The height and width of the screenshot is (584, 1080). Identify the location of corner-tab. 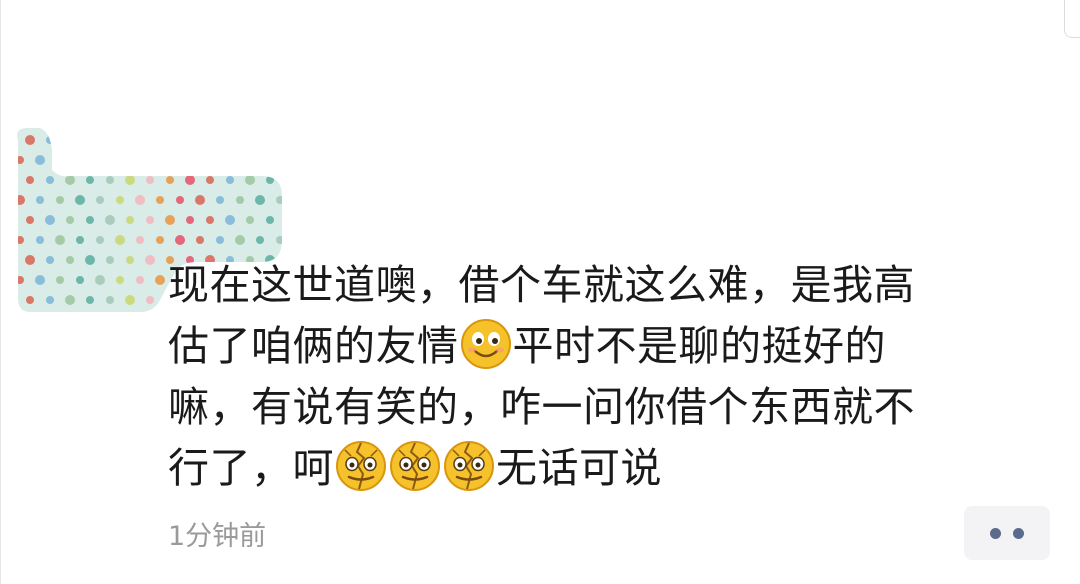
(1072, 19).